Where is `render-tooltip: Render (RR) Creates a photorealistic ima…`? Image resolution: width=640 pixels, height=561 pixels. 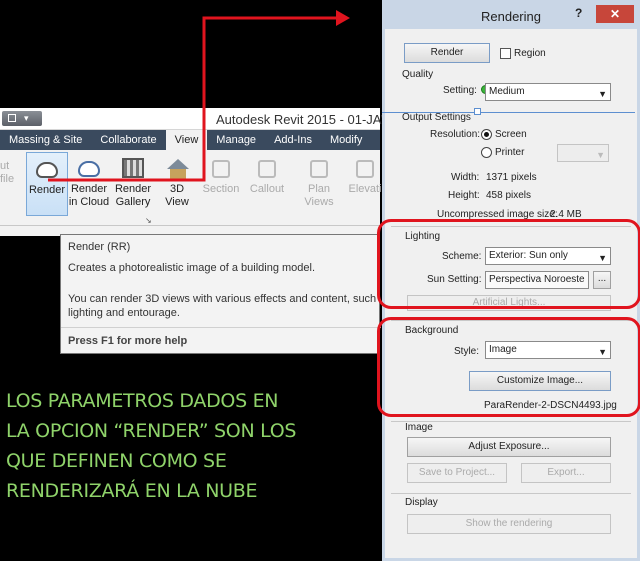
render-tooltip: Render (RR) Creates a photorealistic ima… is located at coordinates (220, 294).